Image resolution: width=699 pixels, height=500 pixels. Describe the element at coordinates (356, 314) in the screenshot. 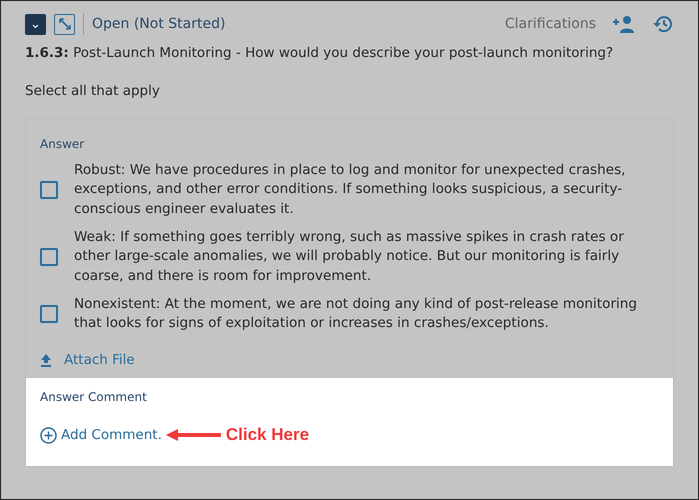

I see `option-text: Nonexistent: At the moment, we are not doing any kind of post-release monitoring that looks for signs of exploitation or increases in crashes/exceptions.` at that location.